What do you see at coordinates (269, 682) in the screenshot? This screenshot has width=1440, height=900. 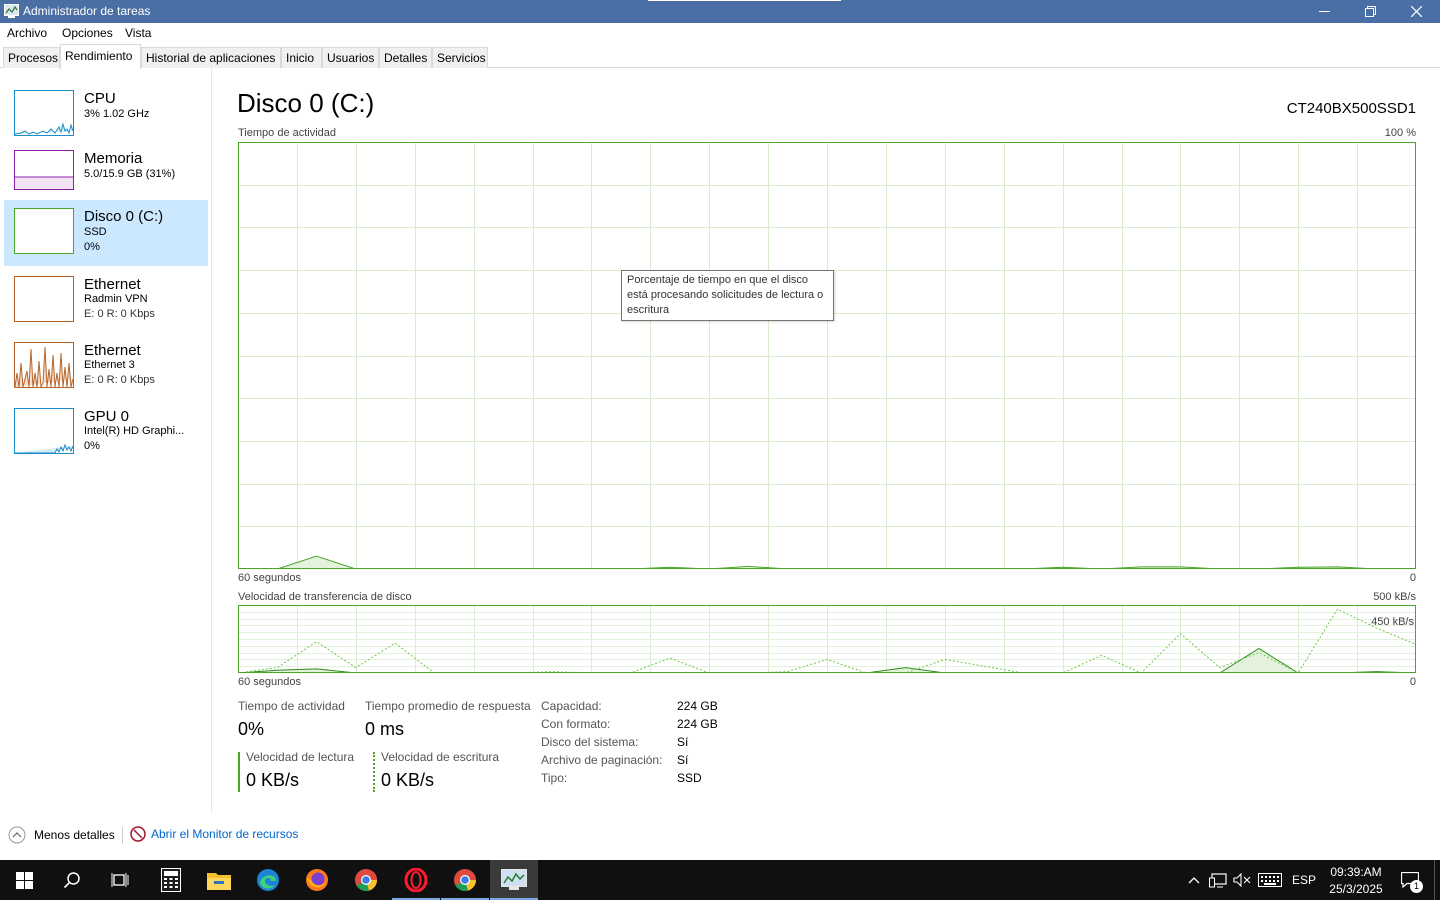 I see `transfer-time-label: 60 segundos` at bounding box center [269, 682].